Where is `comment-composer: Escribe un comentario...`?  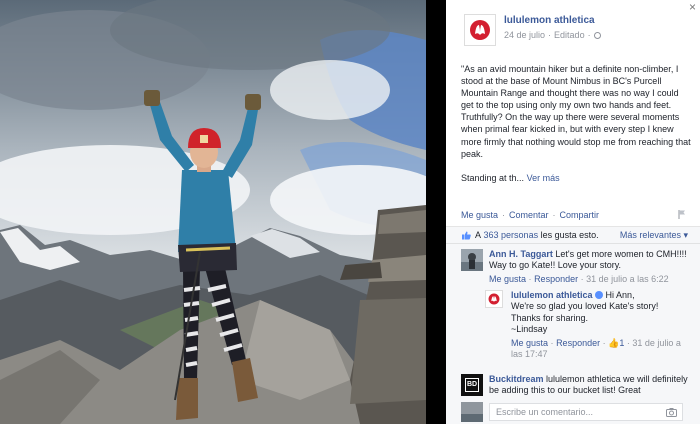 comment-composer: Escribe un comentario... is located at coordinates (572, 412).